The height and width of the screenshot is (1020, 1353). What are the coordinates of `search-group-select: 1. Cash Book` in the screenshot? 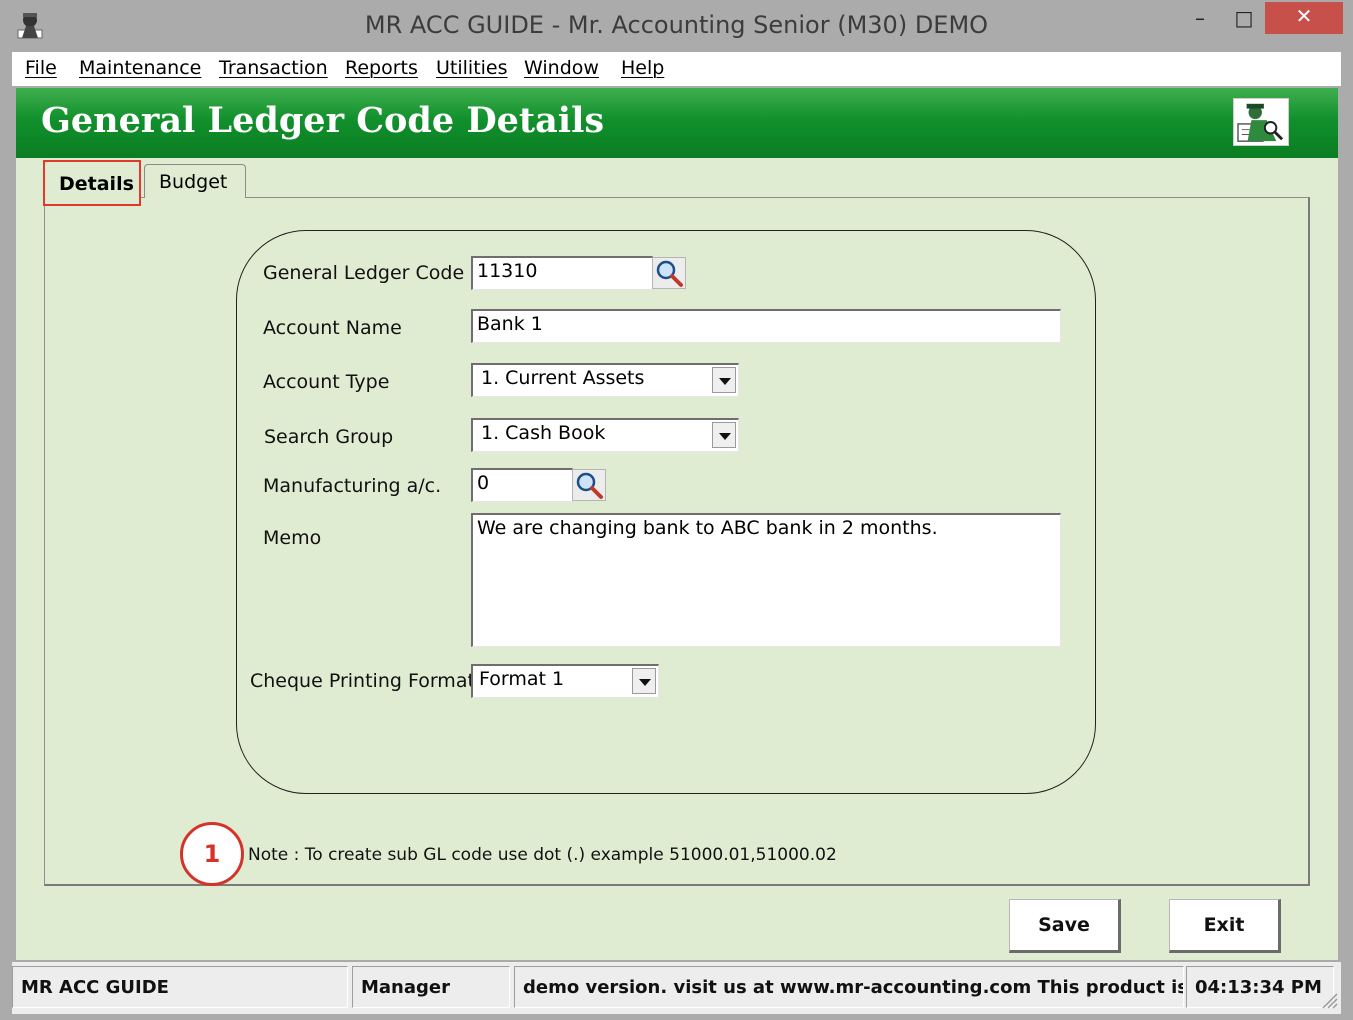 It's located at (605, 435).